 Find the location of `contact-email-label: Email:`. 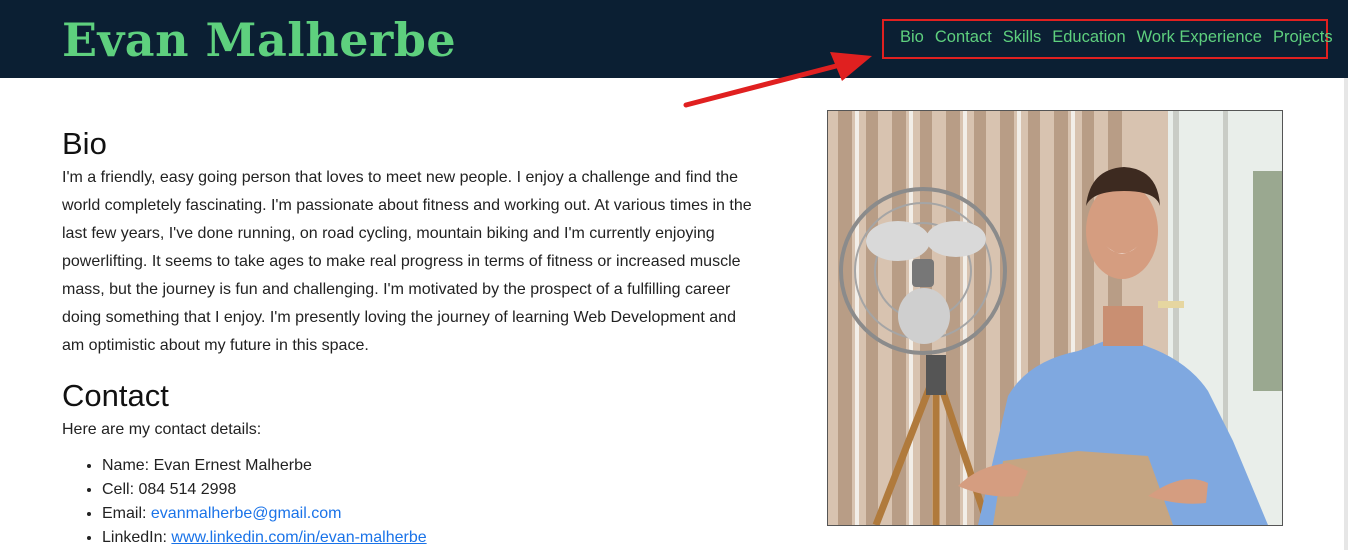

contact-email-label: Email: is located at coordinates (126, 513).